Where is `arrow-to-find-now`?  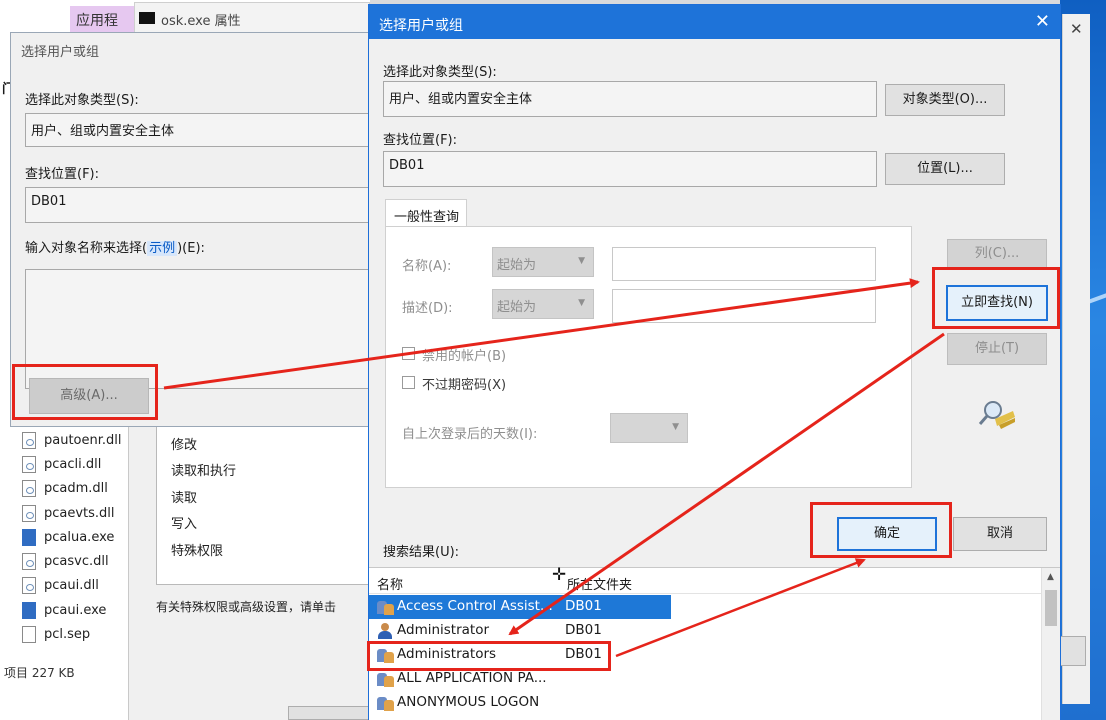 arrow-to-find-now is located at coordinates (541, 334).